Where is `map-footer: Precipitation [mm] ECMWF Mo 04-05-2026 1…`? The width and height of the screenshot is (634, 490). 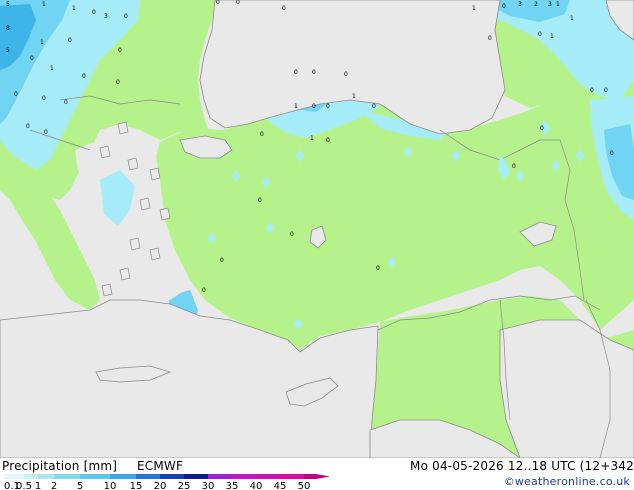 map-footer: Precipitation [mm] ECMWF Mo 04-05-2026 1… is located at coordinates (317, 474).